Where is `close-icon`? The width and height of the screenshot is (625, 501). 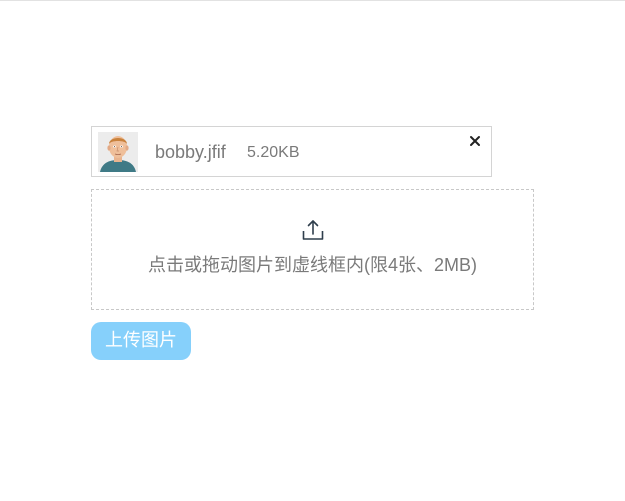
close-icon is located at coordinates (475, 141).